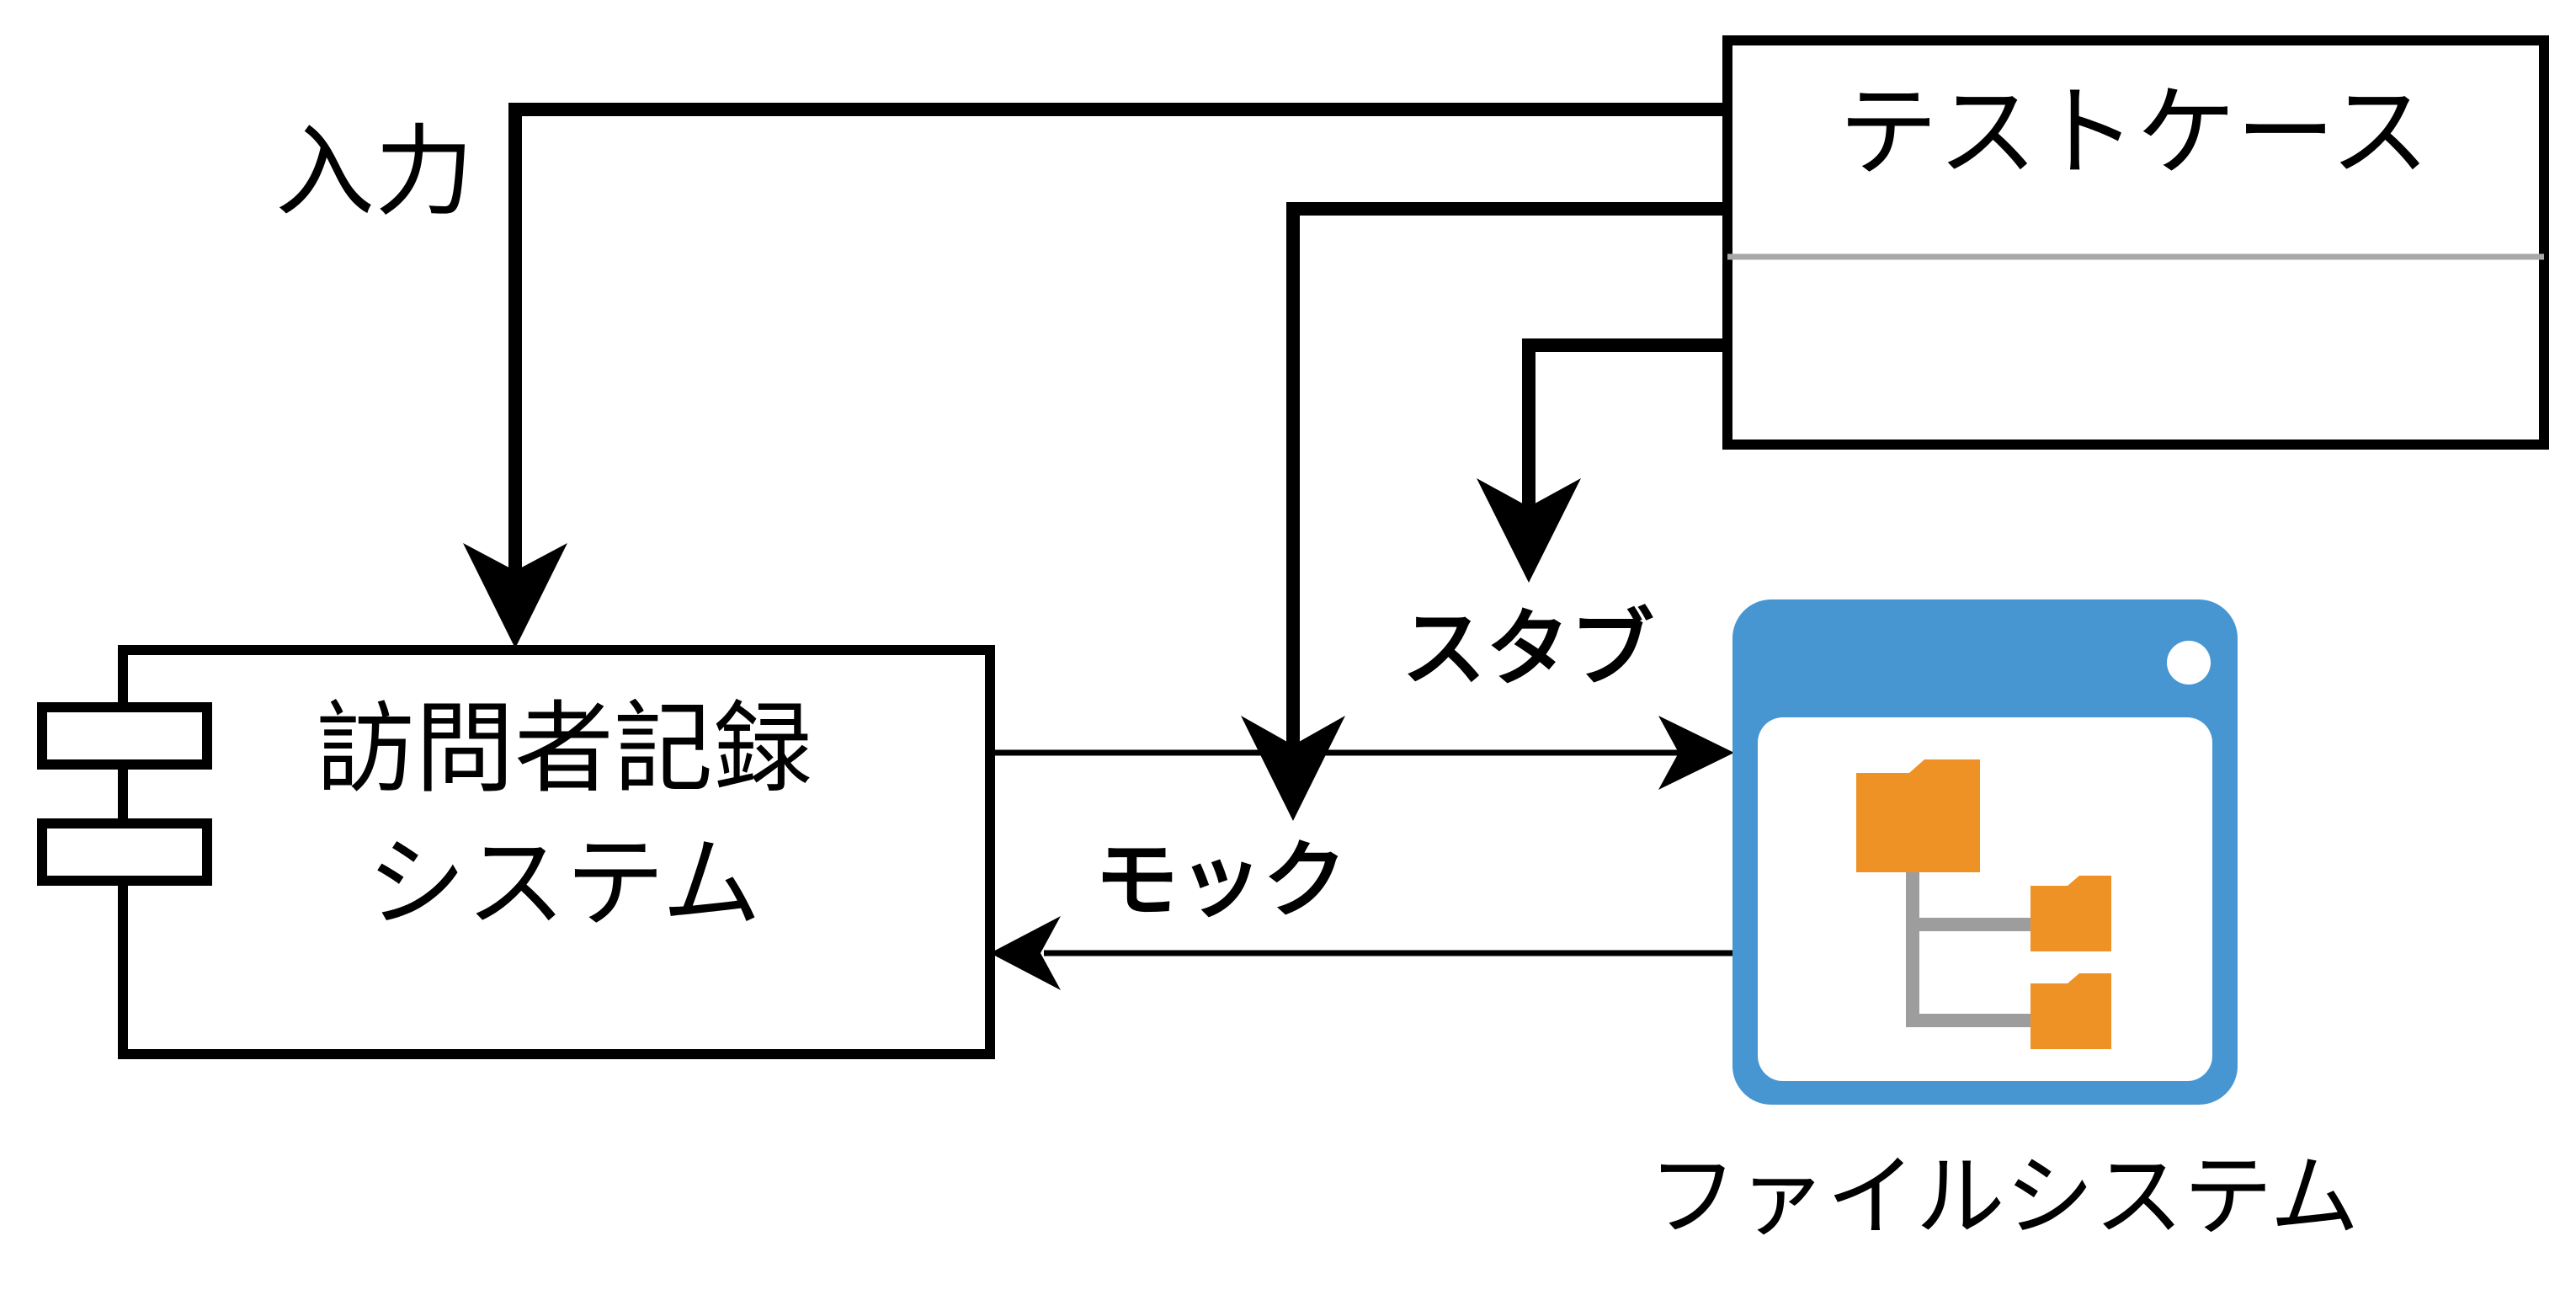 The width and height of the screenshot is (2576, 1300). I want to click on visitor-record-system-component: 訪問者記録 システム, so click(516, 852).